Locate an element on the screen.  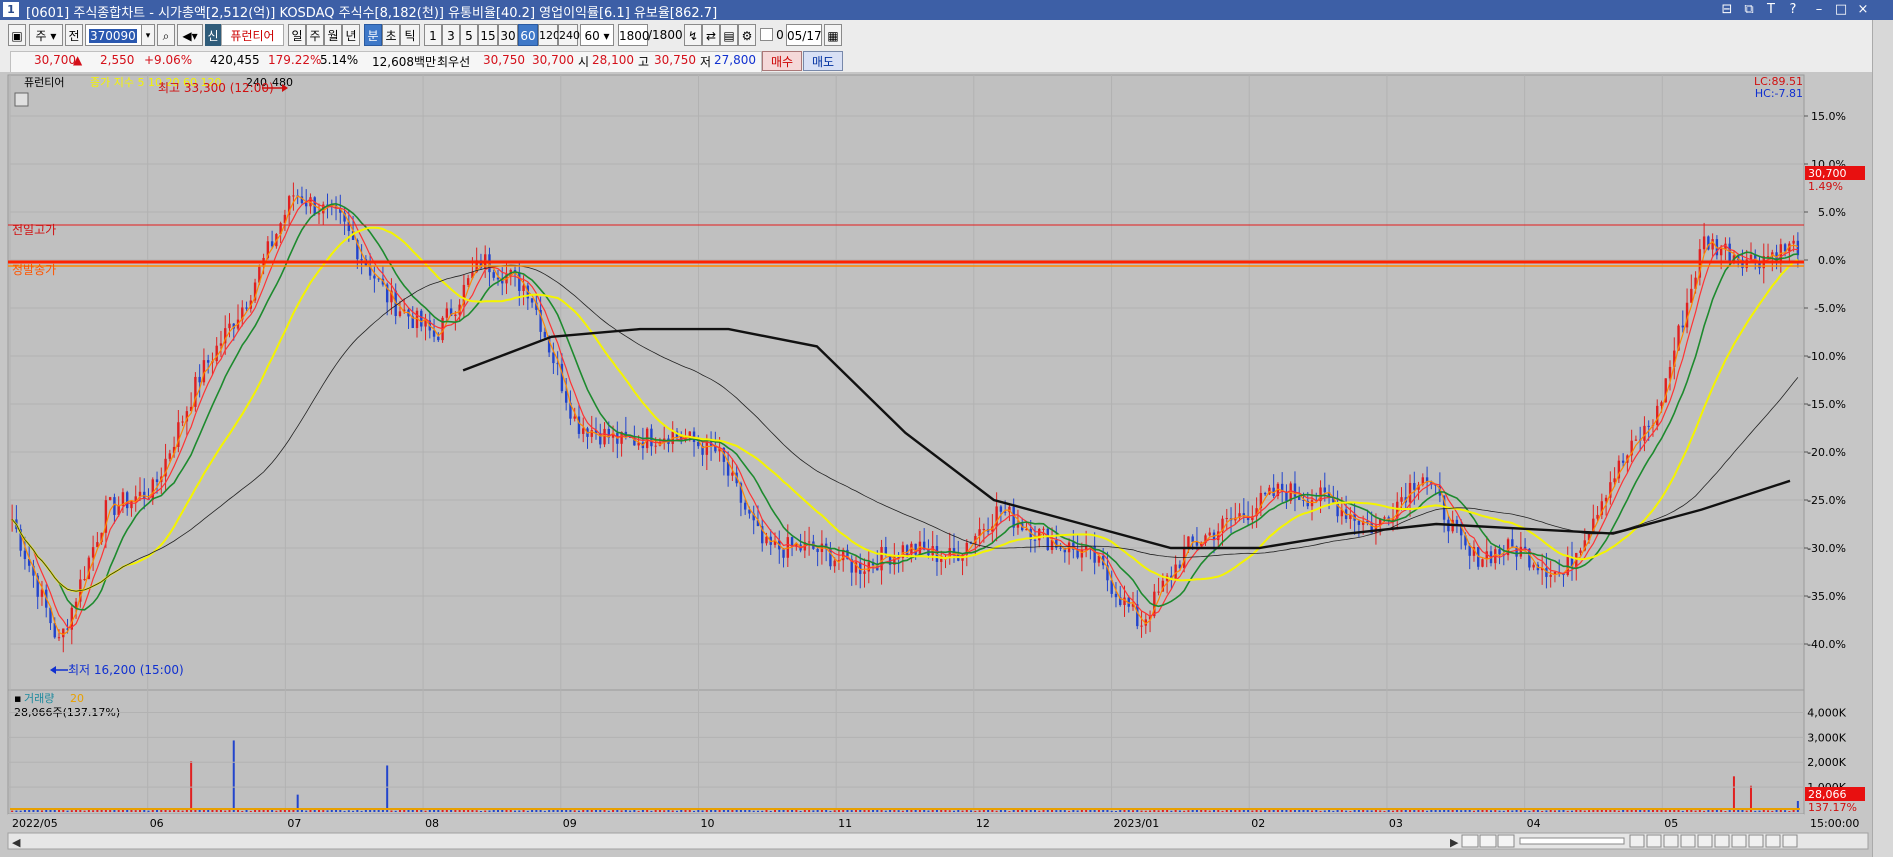
rewind-icon is located at coordinates (1470, 841).